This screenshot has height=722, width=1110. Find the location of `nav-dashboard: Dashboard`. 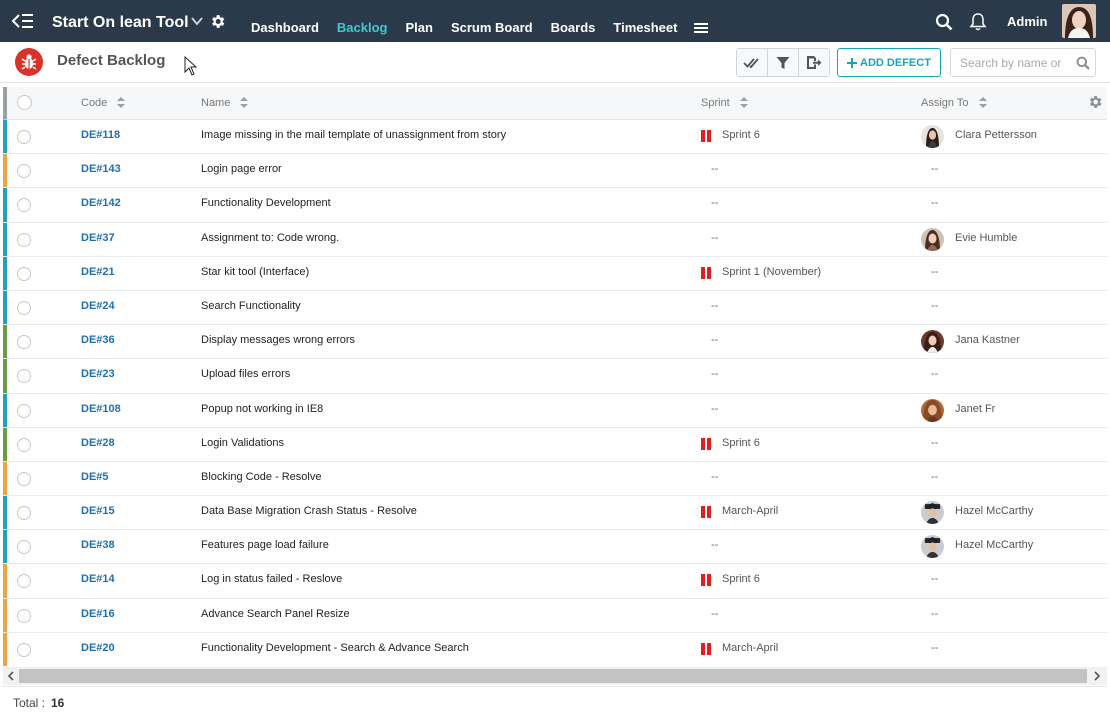

nav-dashboard: Dashboard is located at coordinates (285, 21).